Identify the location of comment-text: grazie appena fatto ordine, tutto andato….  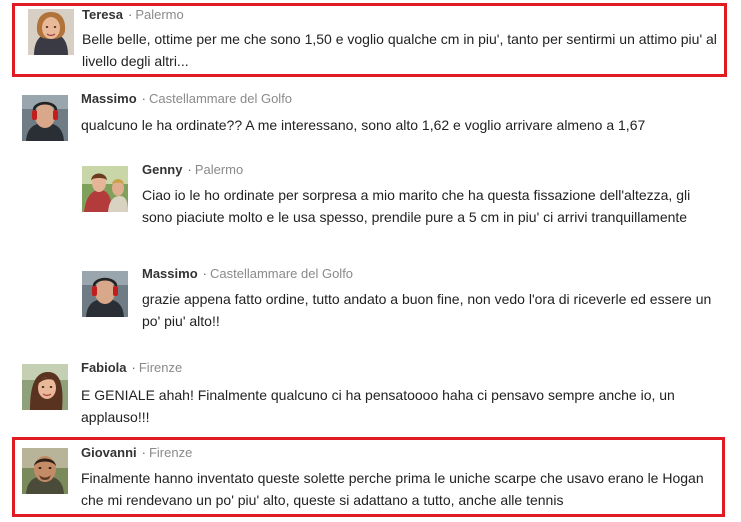
(427, 310).